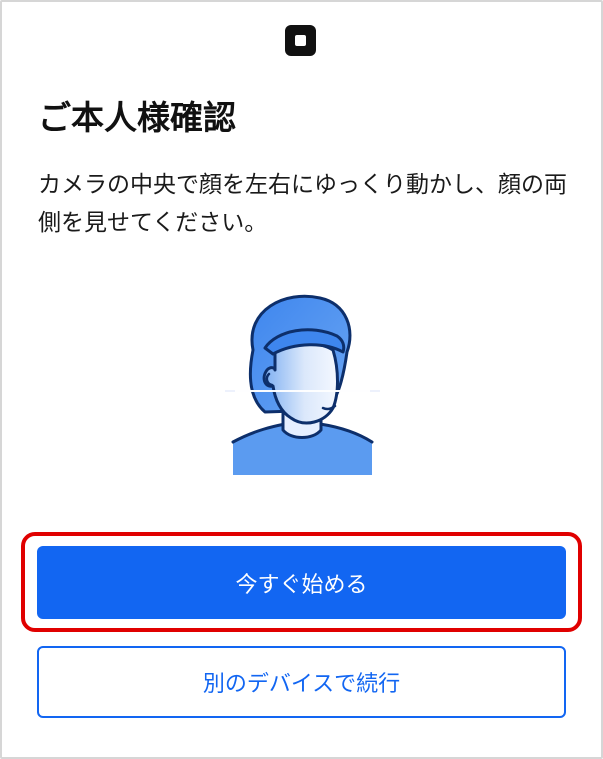 This screenshot has width=603, height=759. Describe the element at coordinates (302, 384) in the screenshot. I see `face-scan-illustration` at that location.